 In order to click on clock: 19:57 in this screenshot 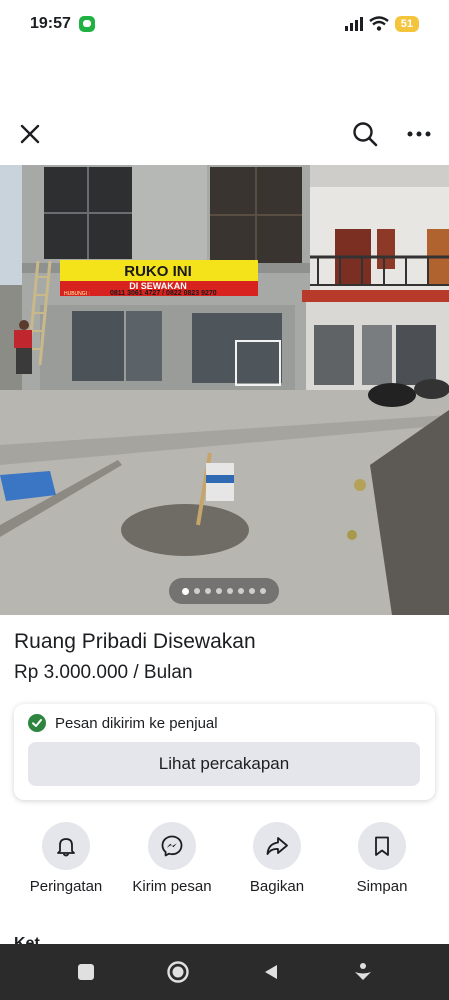, I will do `click(50, 23)`.